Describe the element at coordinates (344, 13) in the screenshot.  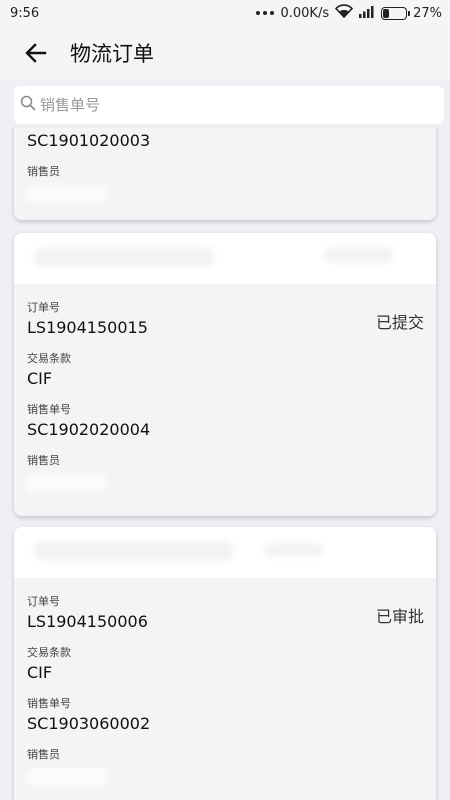
I see `wifi-icon` at that location.